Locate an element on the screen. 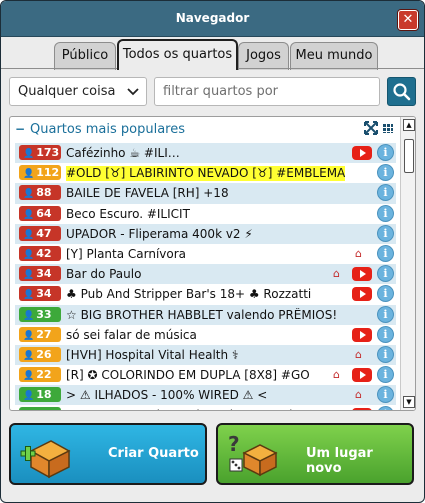  room-name: ♣ Pub And Stripper Bar's 18+ ♣ Rozzatti is located at coordinates (189, 294).